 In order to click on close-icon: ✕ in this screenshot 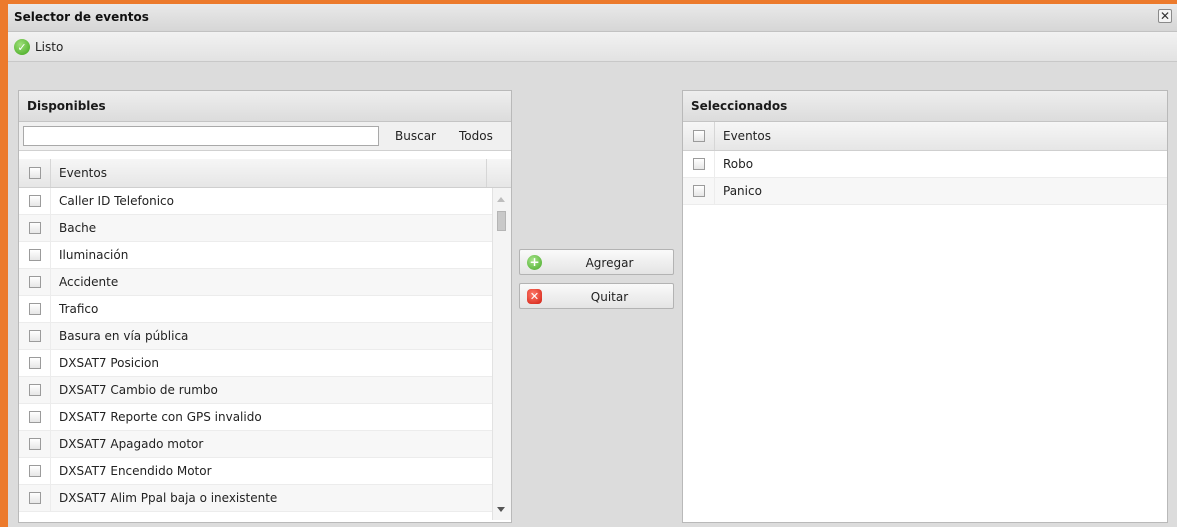, I will do `click(1165, 16)`.